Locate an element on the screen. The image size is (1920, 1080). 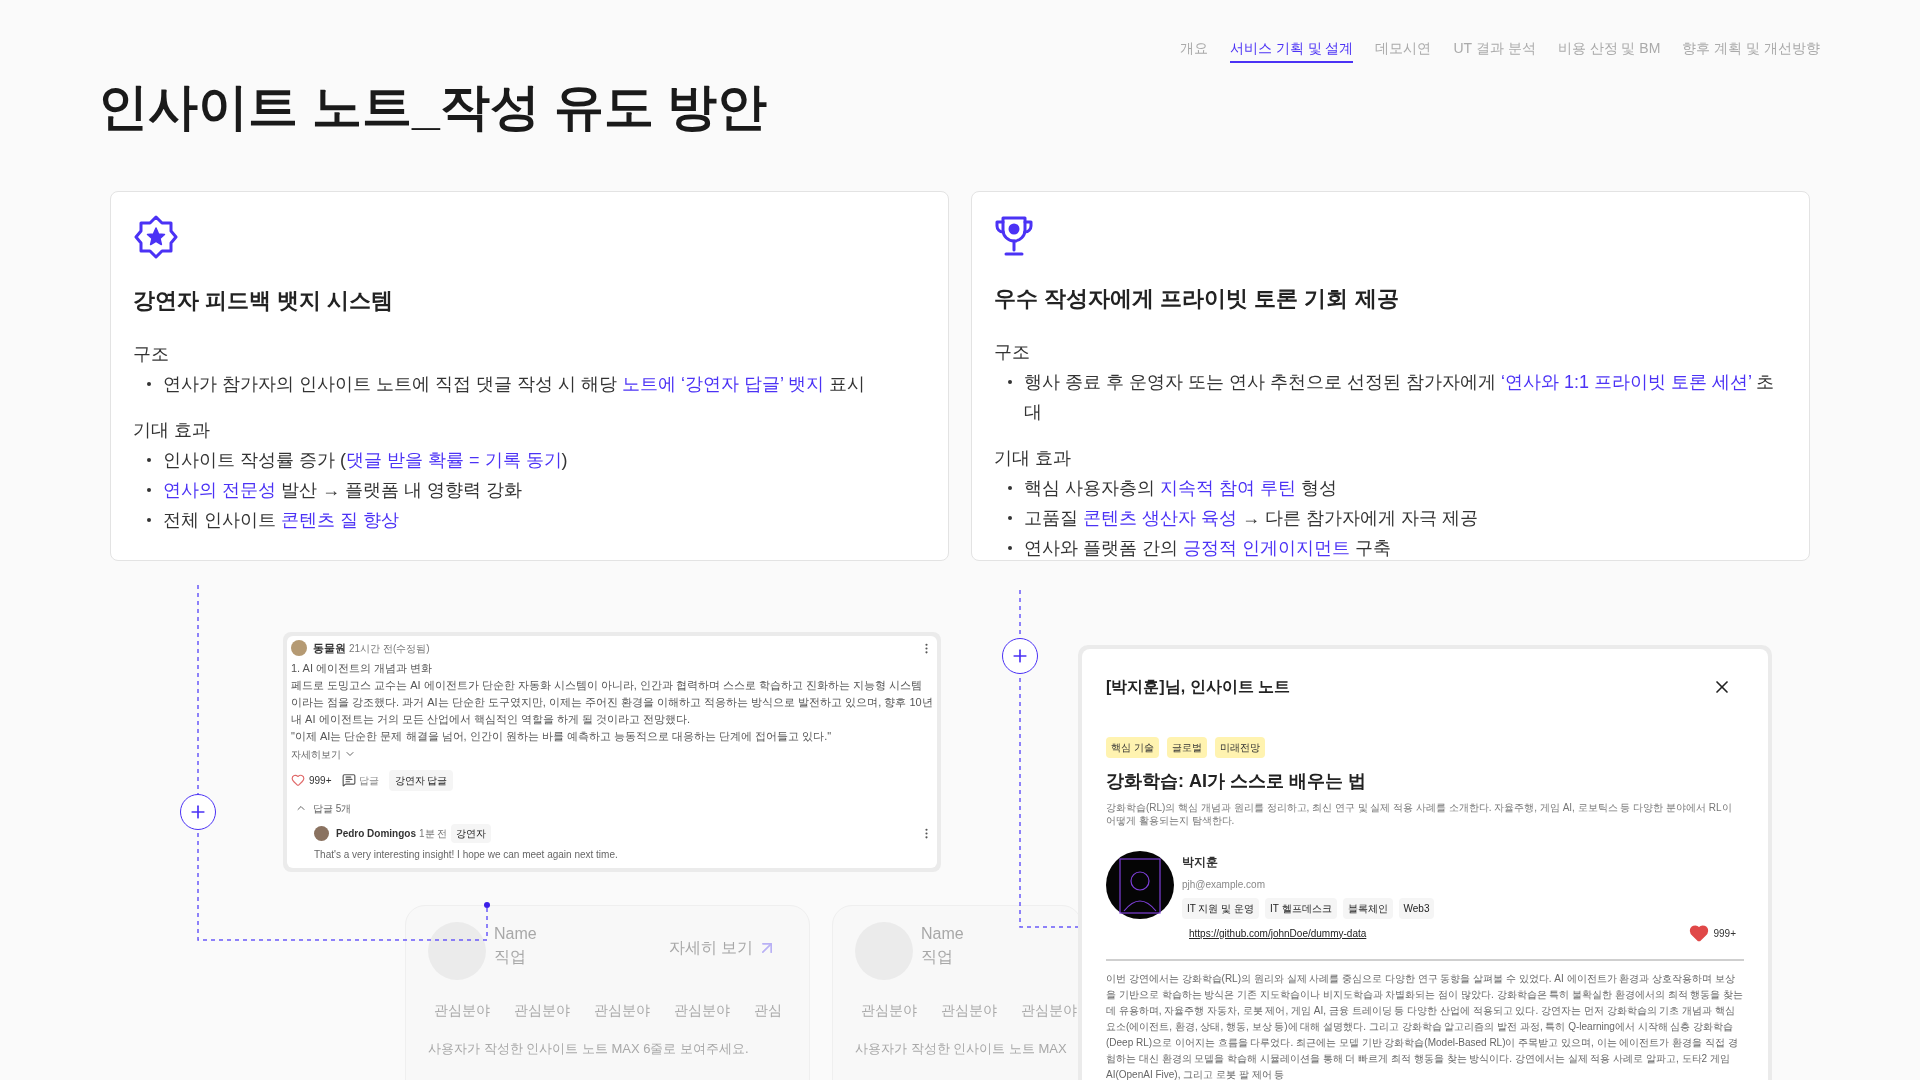
reply-text: That's a very interesting insight! I hope we can meet again next time. is located at coordinates (466, 854).